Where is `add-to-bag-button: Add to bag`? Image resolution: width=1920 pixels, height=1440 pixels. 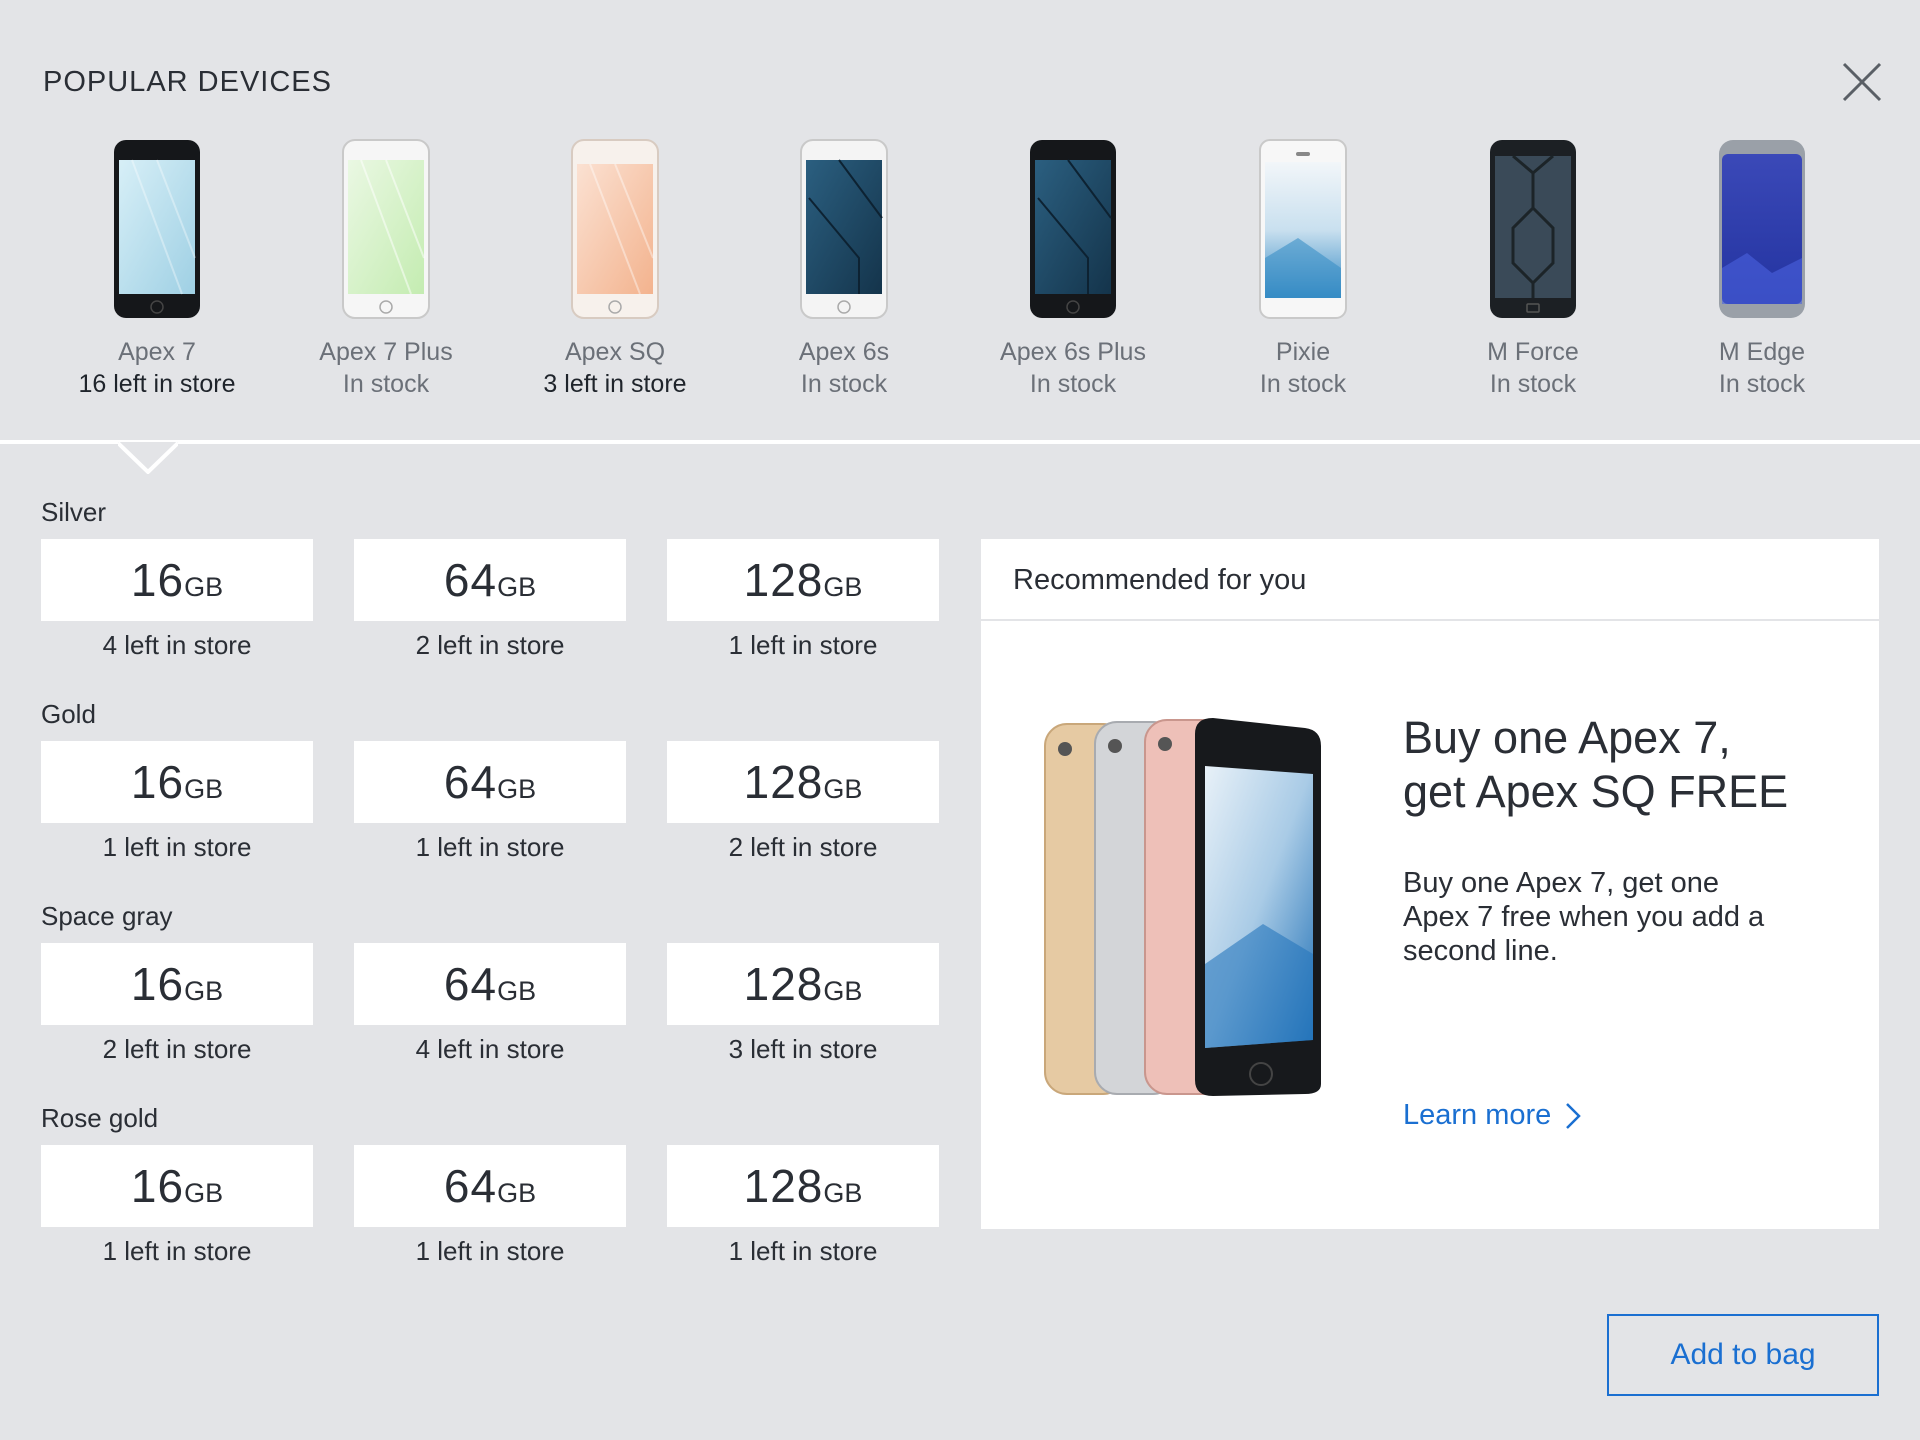 add-to-bag-button: Add to bag is located at coordinates (1743, 1355).